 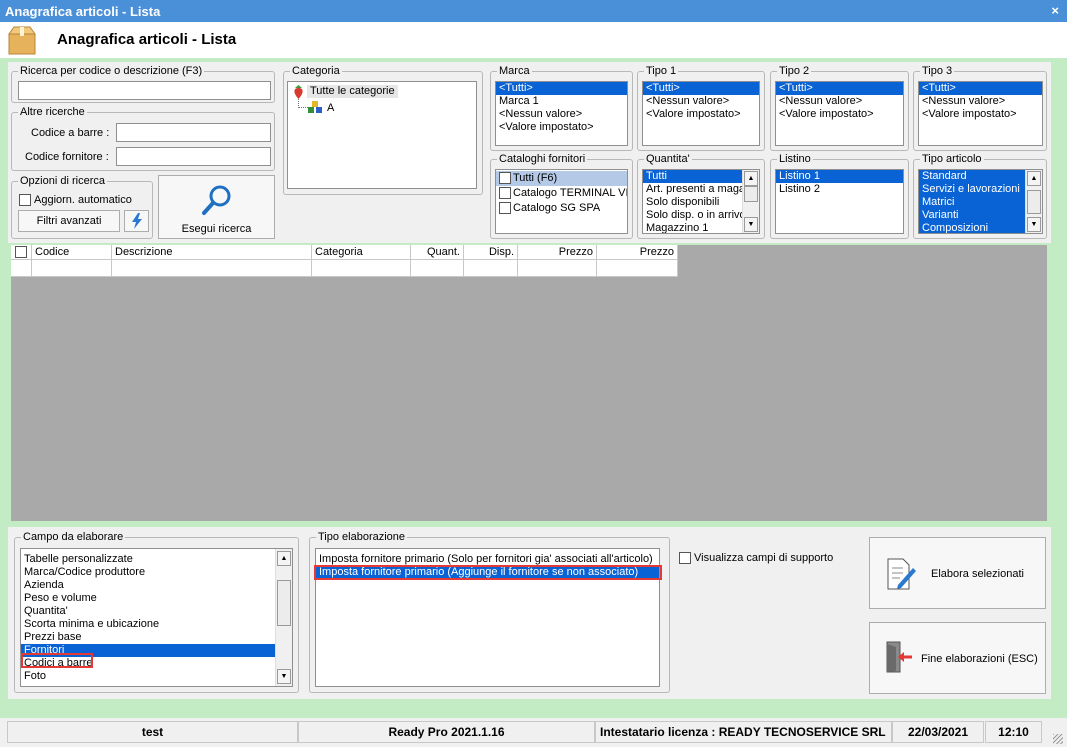 I want to click on article-type-item: Composizioni, so click(x=972, y=227).